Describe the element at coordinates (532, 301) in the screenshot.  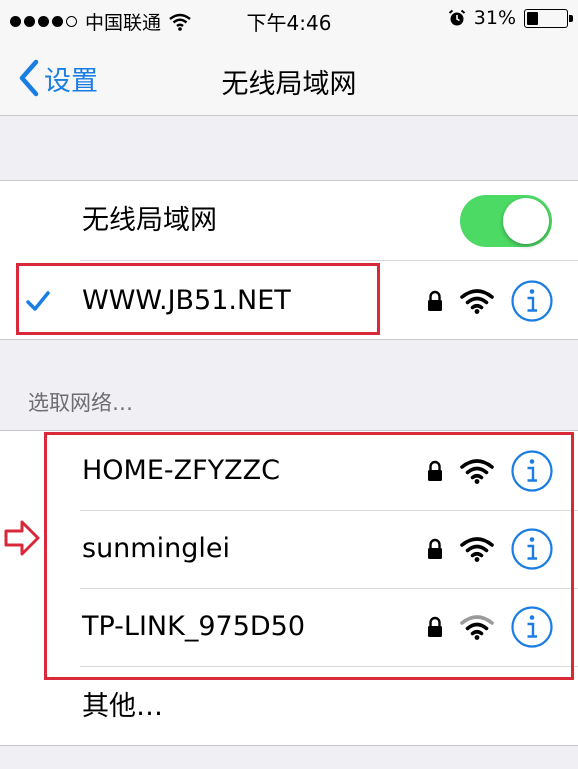
I see `info-button-icon` at that location.